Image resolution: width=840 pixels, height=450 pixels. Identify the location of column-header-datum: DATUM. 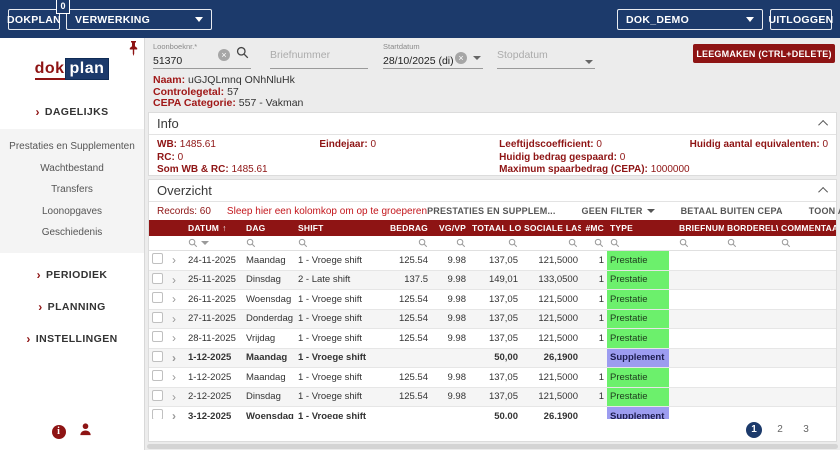
(214, 228).